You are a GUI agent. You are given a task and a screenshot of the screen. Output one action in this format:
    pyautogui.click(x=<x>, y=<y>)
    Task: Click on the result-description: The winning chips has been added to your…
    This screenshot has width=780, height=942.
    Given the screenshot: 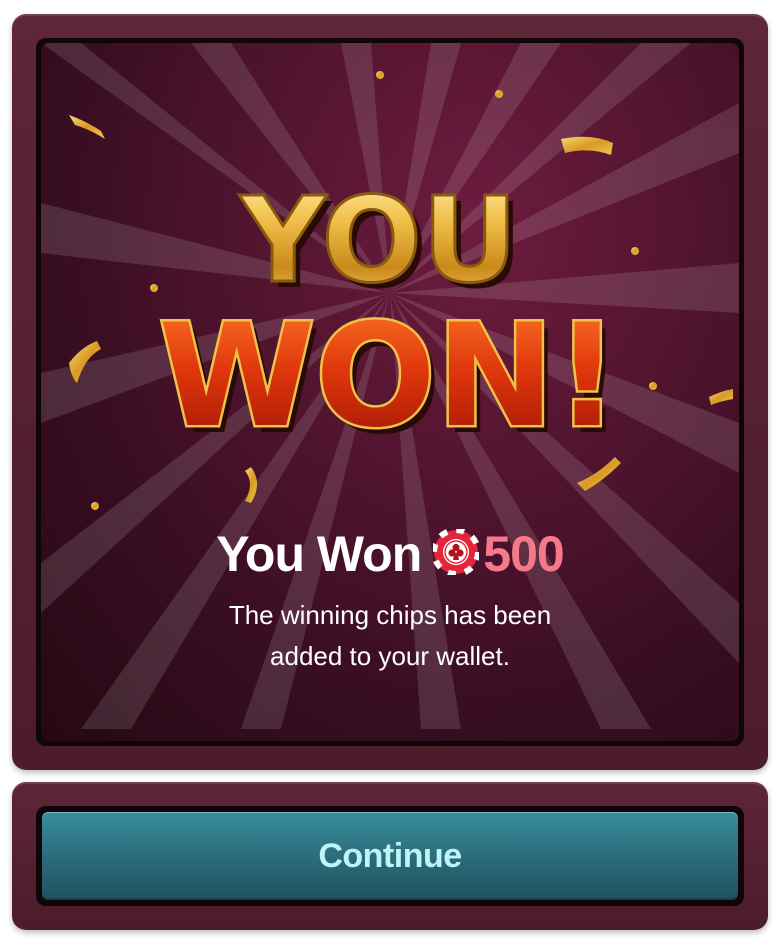 What is the action you would take?
    pyautogui.click(x=390, y=636)
    